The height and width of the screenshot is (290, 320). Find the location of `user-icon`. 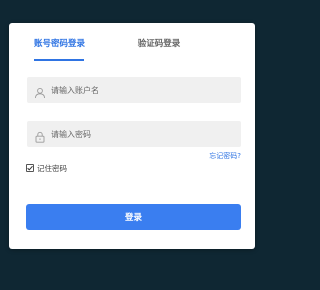

user-icon is located at coordinates (40, 91).